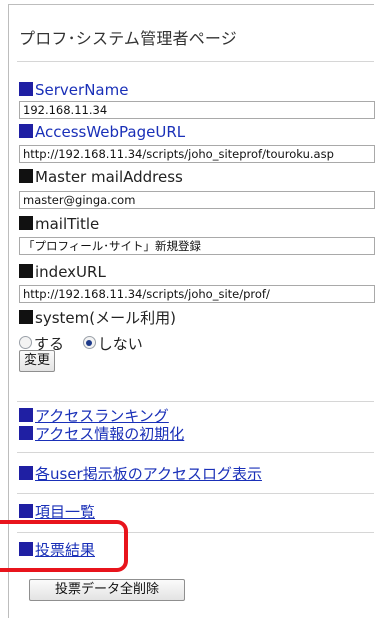  Describe the element at coordinates (37, 361) in the screenshot. I see `change-button: 変更` at that location.